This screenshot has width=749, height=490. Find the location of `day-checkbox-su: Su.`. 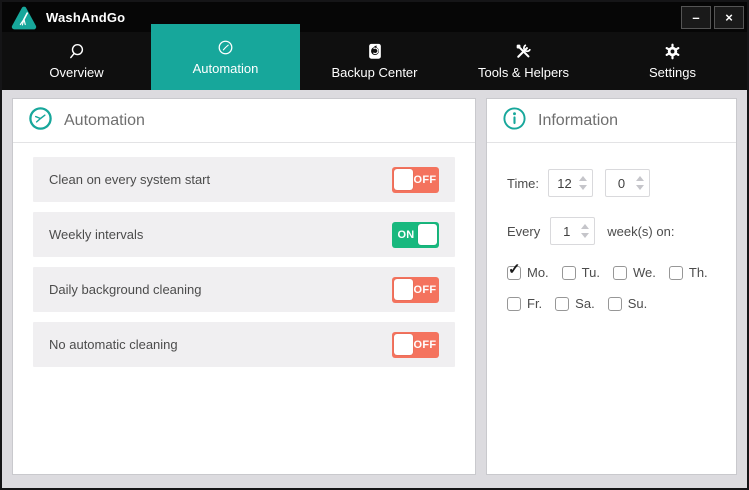

day-checkbox-su: Su. is located at coordinates (627, 303).